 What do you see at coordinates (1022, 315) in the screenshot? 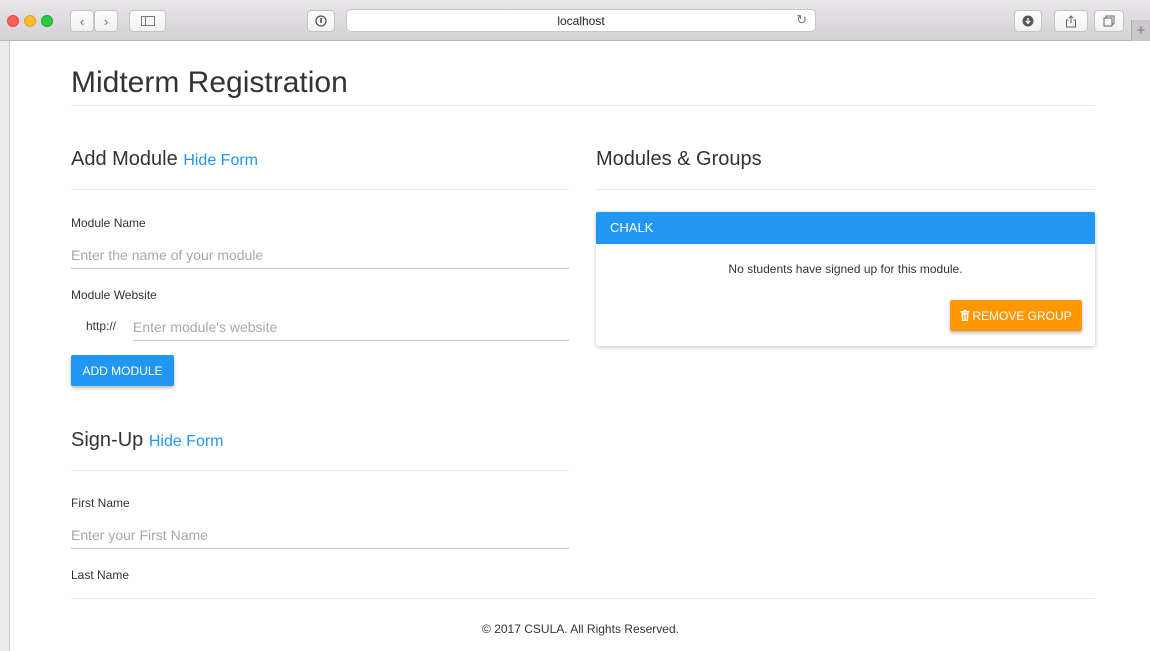
I see `remove-group-label: REMOVE GROUP` at bounding box center [1022, 315].